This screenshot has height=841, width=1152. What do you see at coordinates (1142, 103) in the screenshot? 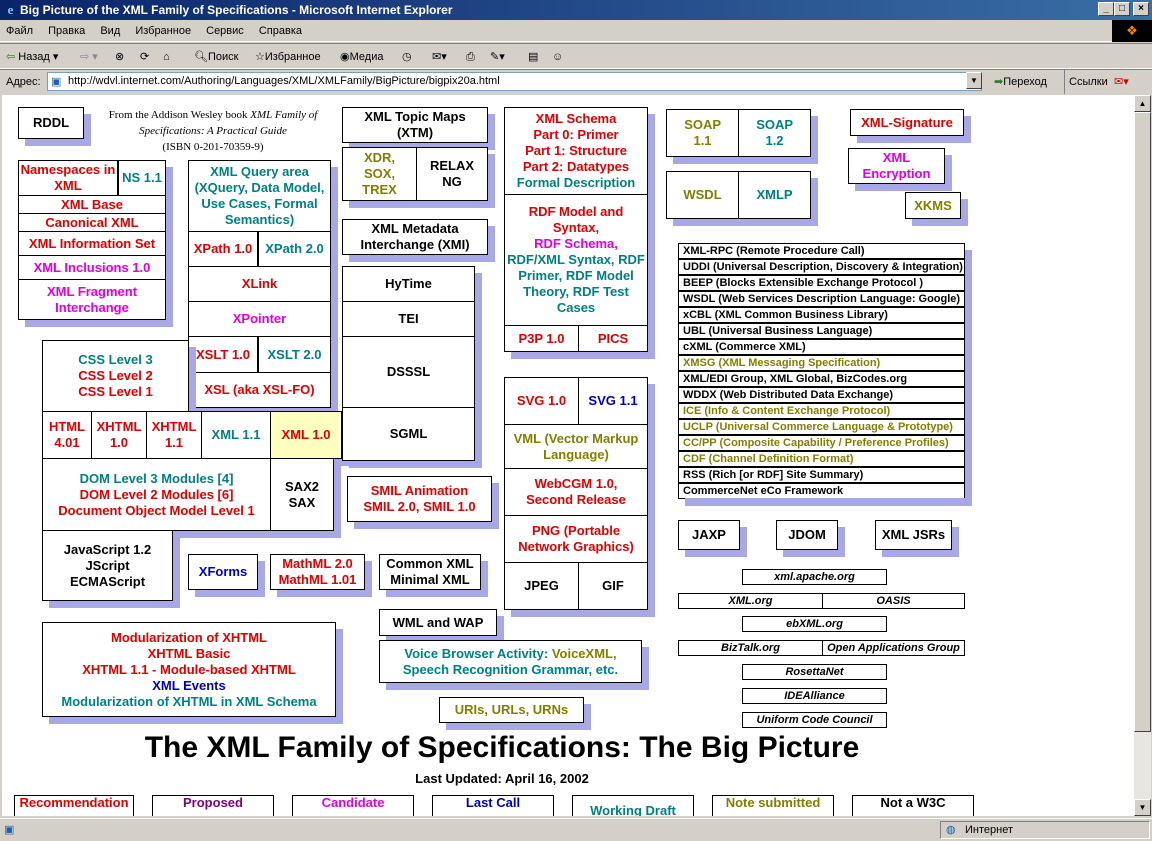
I see `scroll-up-icon: ▲` at bounding box center [1142, 103].